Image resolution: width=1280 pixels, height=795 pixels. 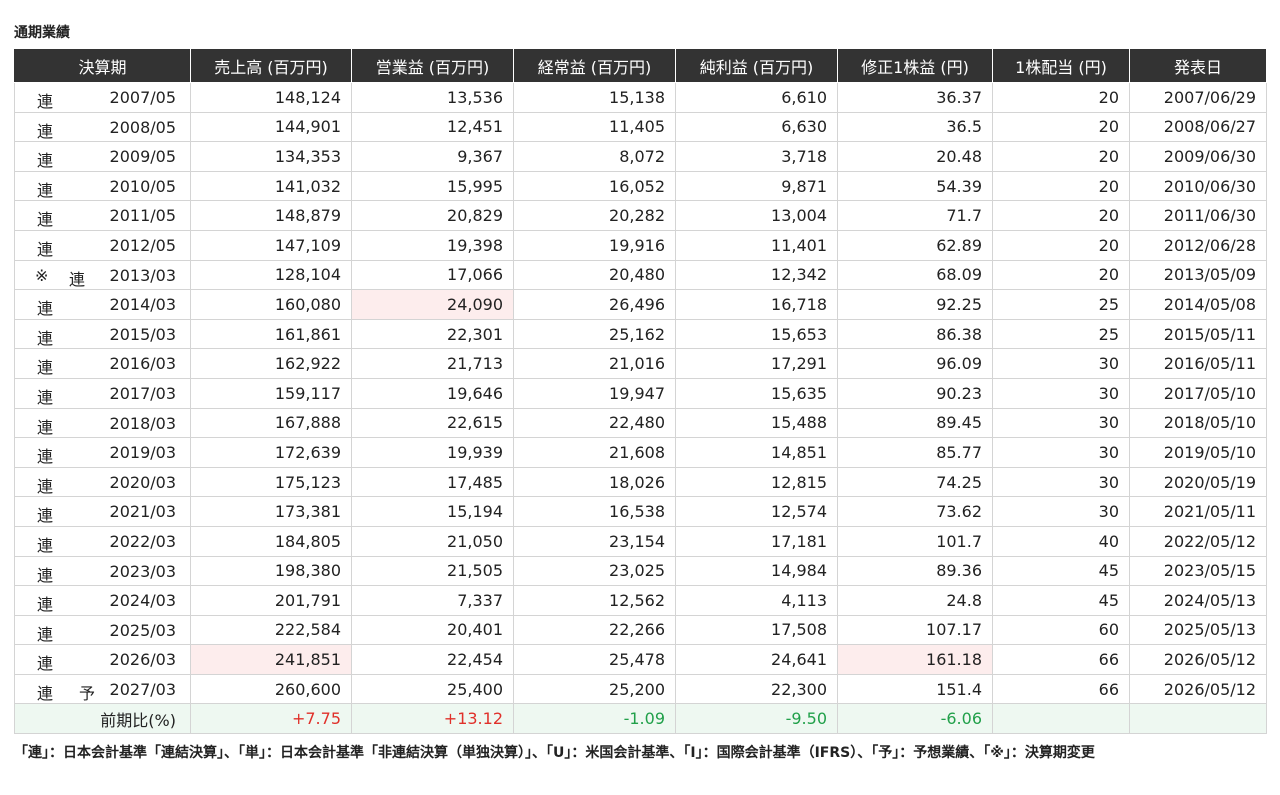 I want to click on operating-profit-cell: 20,401, so click(x=432, y=630).